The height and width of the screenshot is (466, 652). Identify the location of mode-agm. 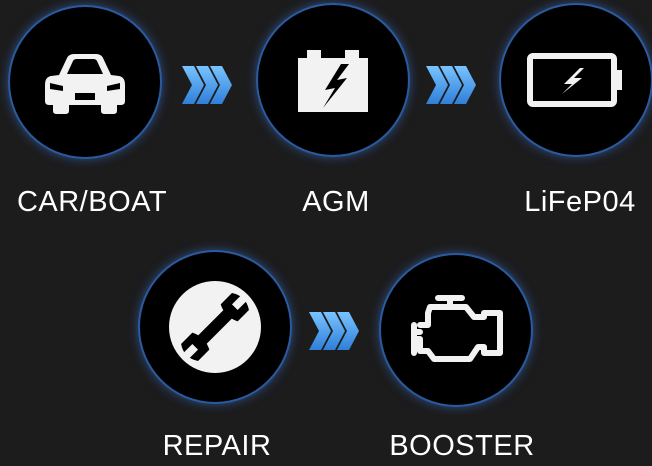
(333, 80).